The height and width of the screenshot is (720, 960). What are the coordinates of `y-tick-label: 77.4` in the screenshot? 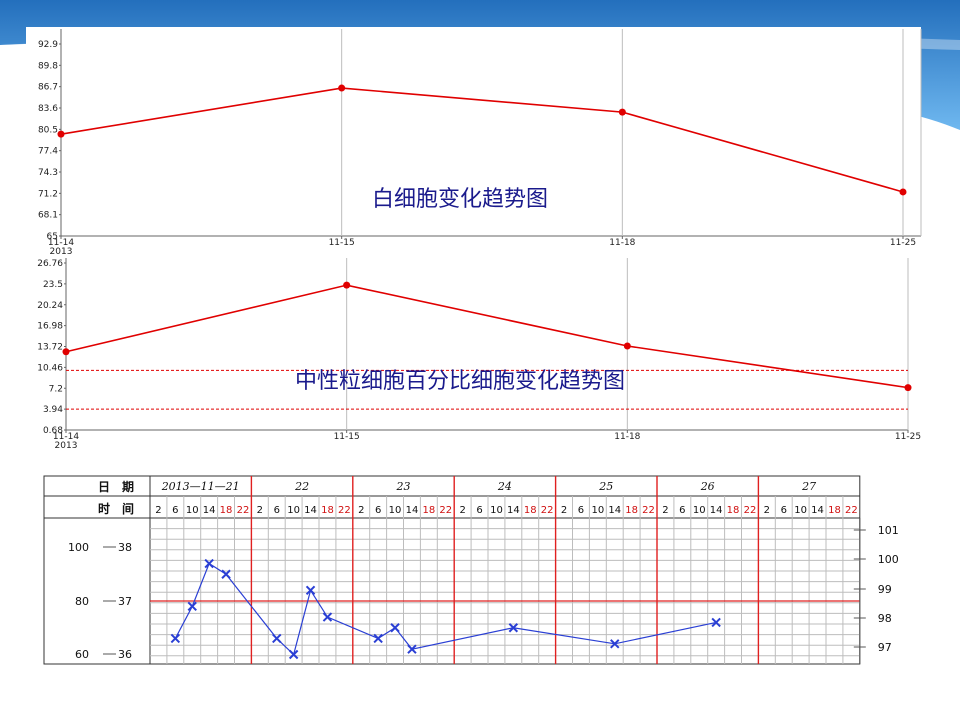 It's located at (48, 152).